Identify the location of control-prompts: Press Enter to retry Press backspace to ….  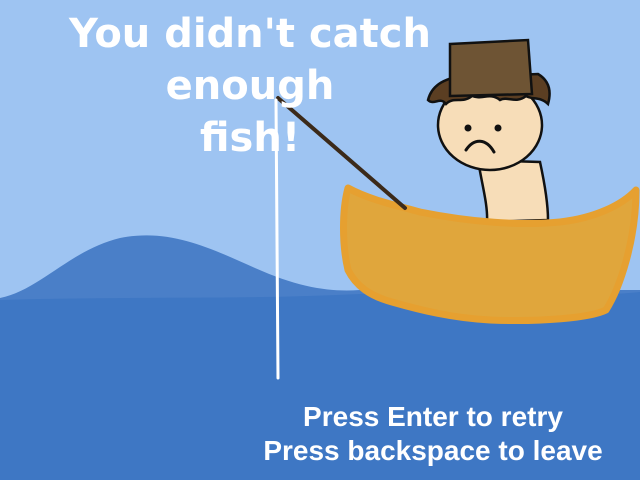
(433, 434).